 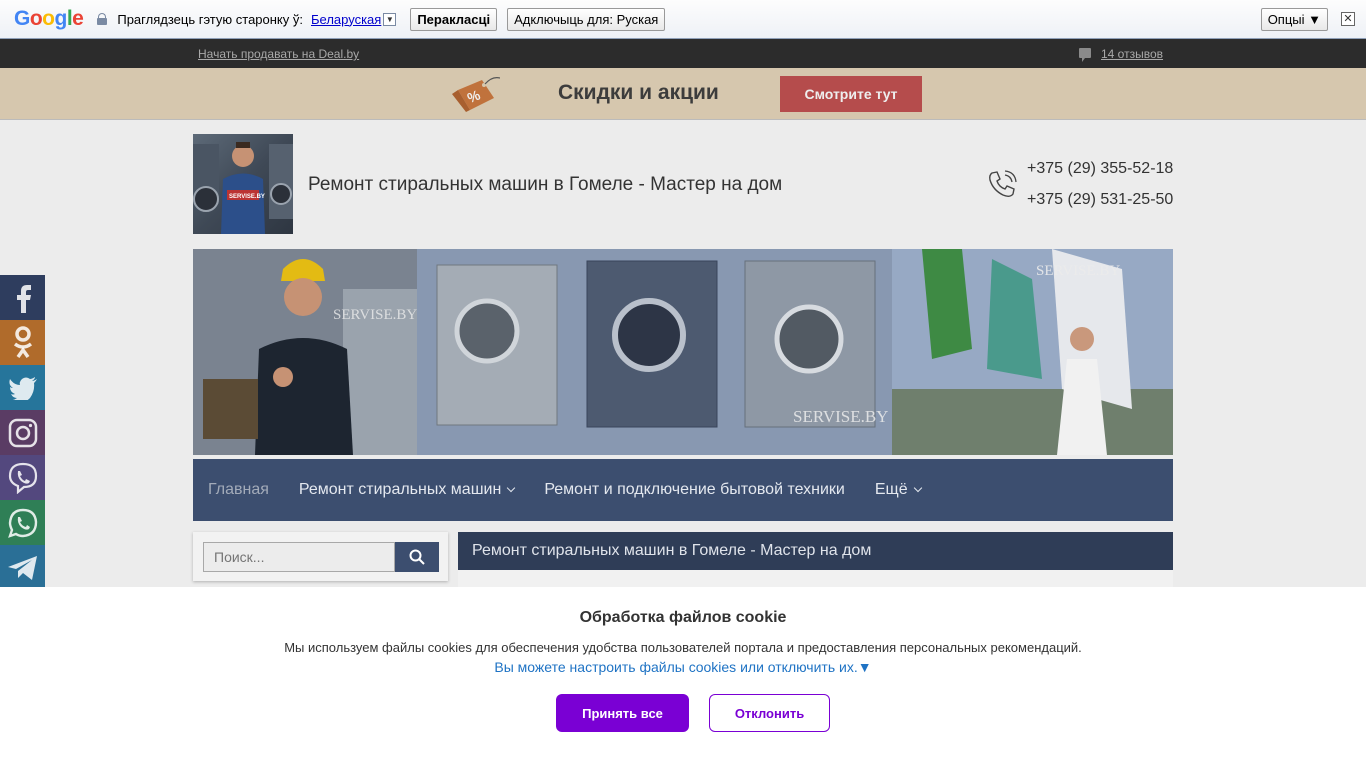 What do you see at coordinates (898, 490) in the screenshot?
I see `nav-item-more: Ещё` at bounding box center [898, 490].